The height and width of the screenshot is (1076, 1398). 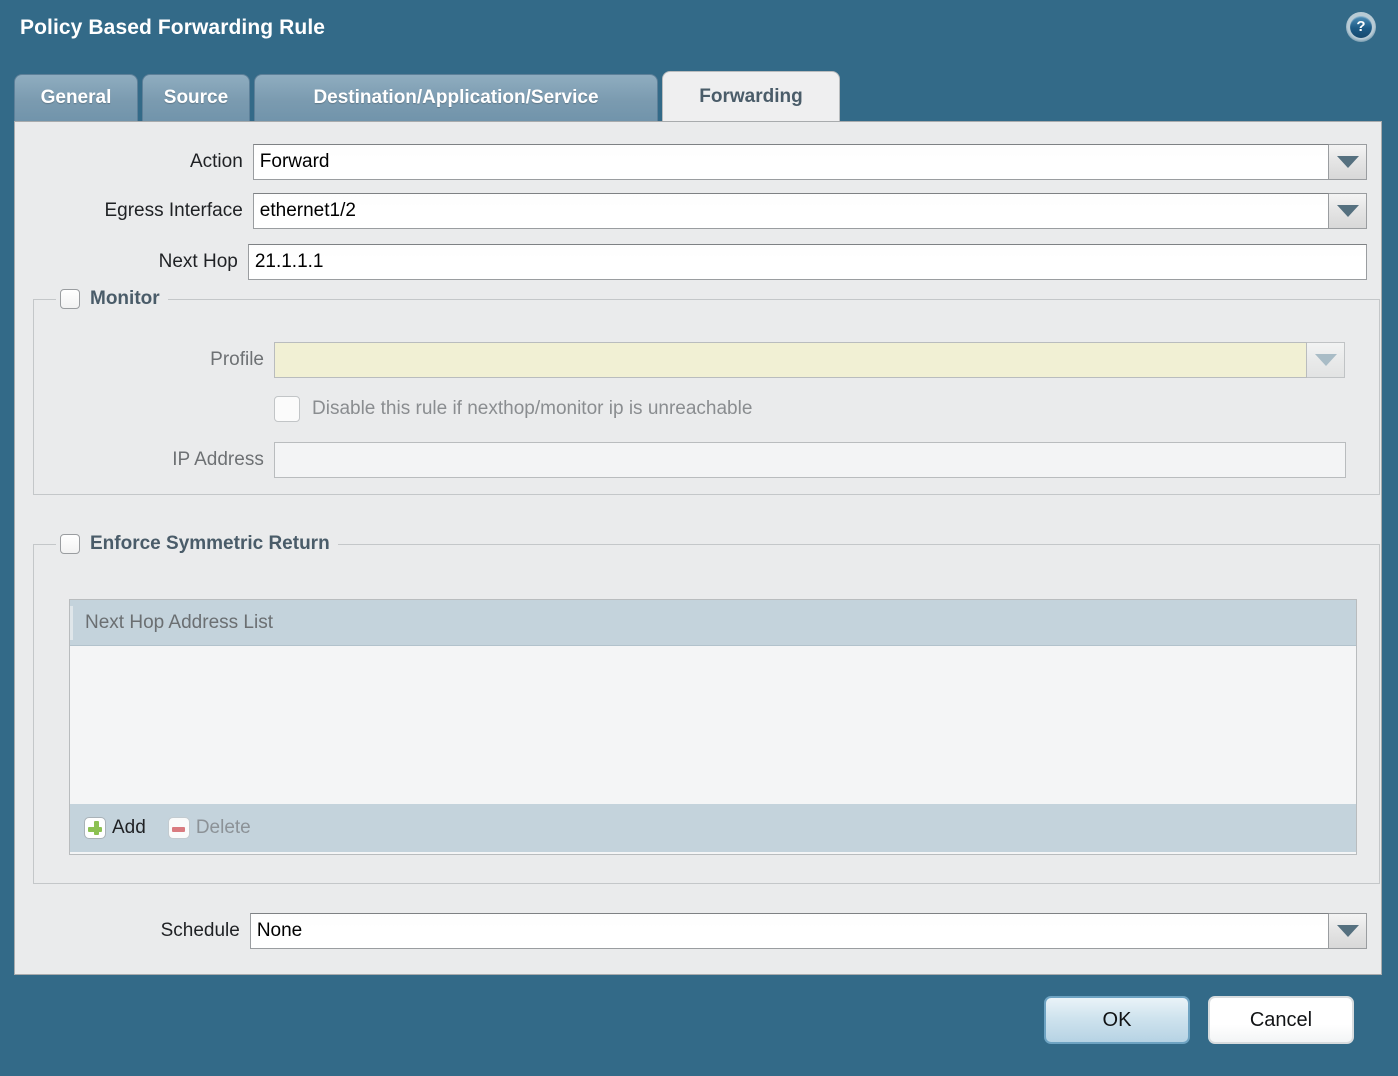 What do you see at coordinates (791, 211) in the screenshot?
I see `egress-interface-input: ethernet1/2` at bounding box center [791, 211].